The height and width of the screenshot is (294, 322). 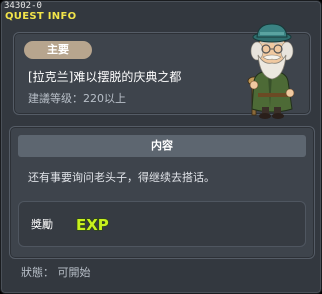 What do you see at coordinates (56, 272) in the screenshot?
I see `quest-status: 狀態： 可開始` at bounding box center [56, 272].